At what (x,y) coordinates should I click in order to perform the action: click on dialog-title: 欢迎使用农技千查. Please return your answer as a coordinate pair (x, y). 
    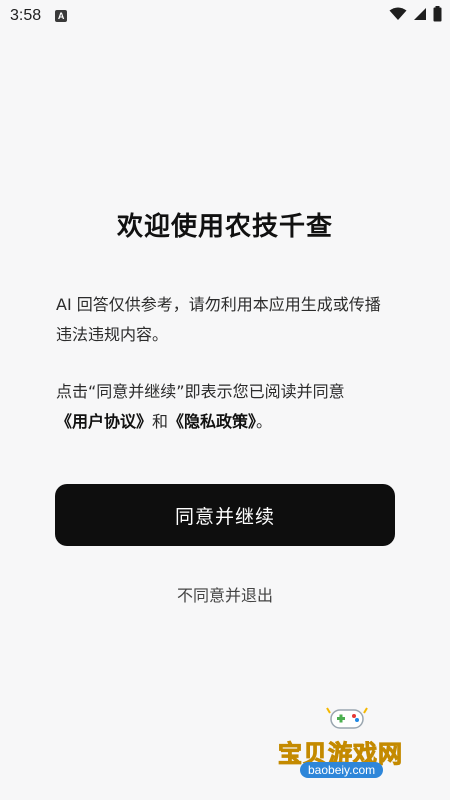
    Looking at the image, I should click on (224, 227).